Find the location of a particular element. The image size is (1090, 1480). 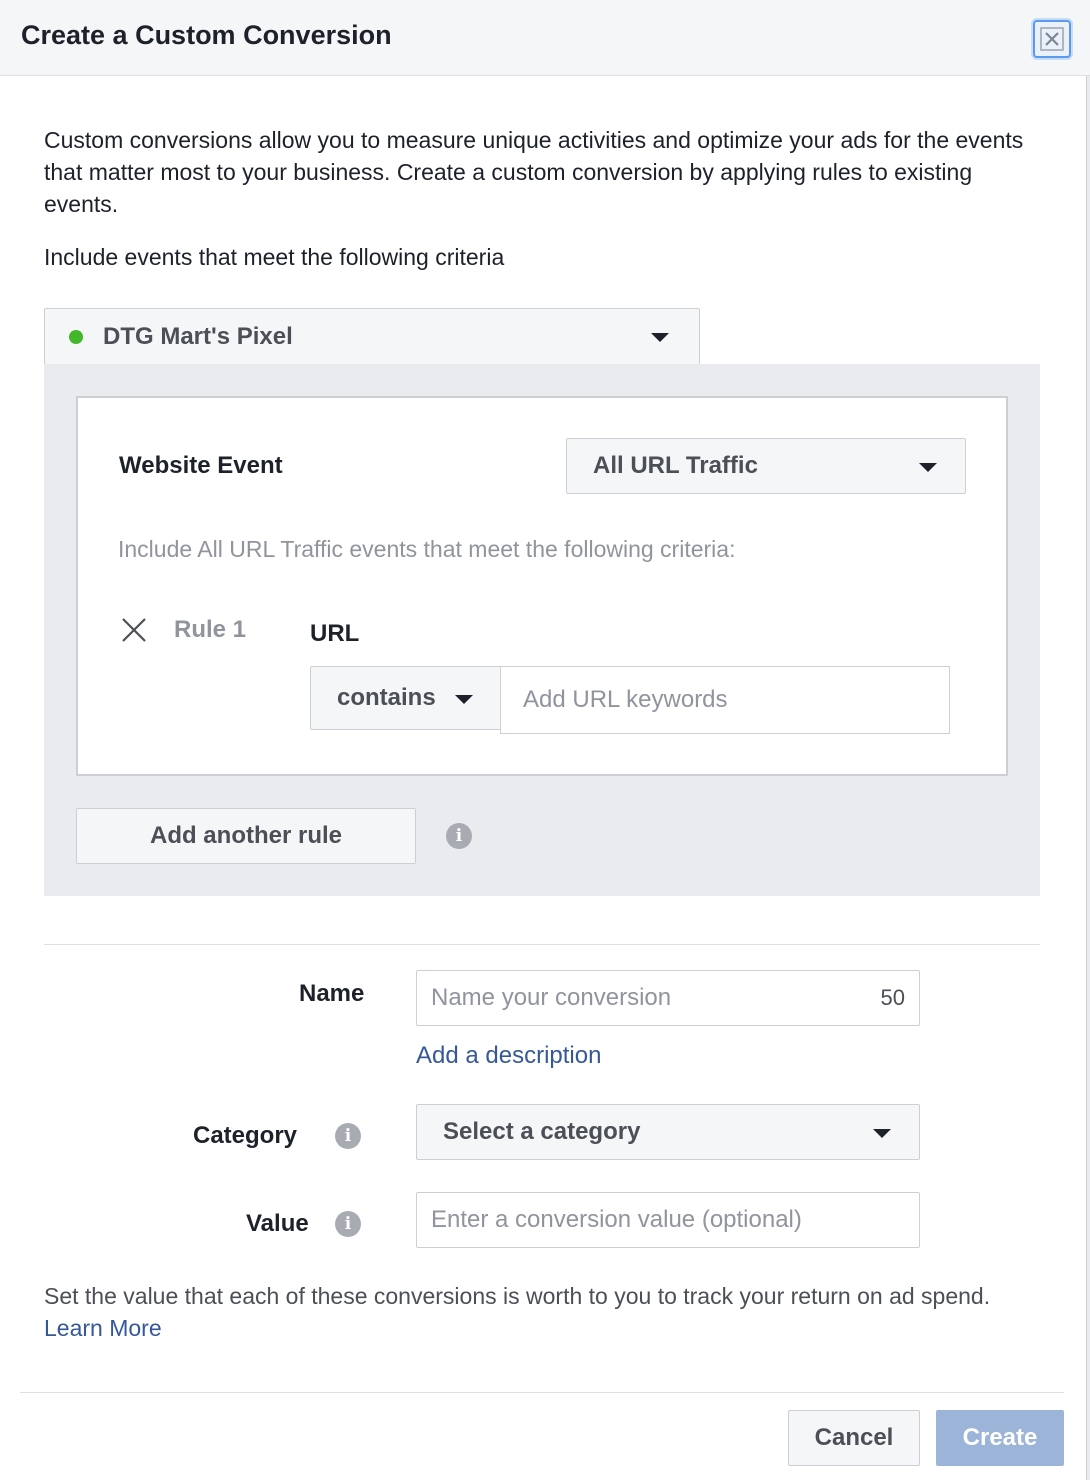

website-event-selected: All URL Traffic is located at coordinates (675, 465).